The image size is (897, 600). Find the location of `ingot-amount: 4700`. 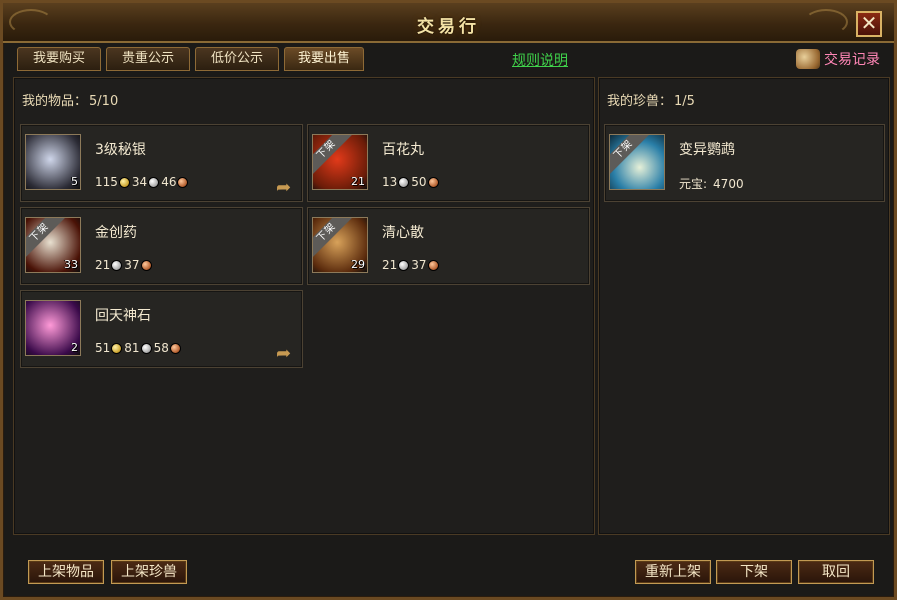

ingot-amount: 4700 is located at coordinates (728, 183).